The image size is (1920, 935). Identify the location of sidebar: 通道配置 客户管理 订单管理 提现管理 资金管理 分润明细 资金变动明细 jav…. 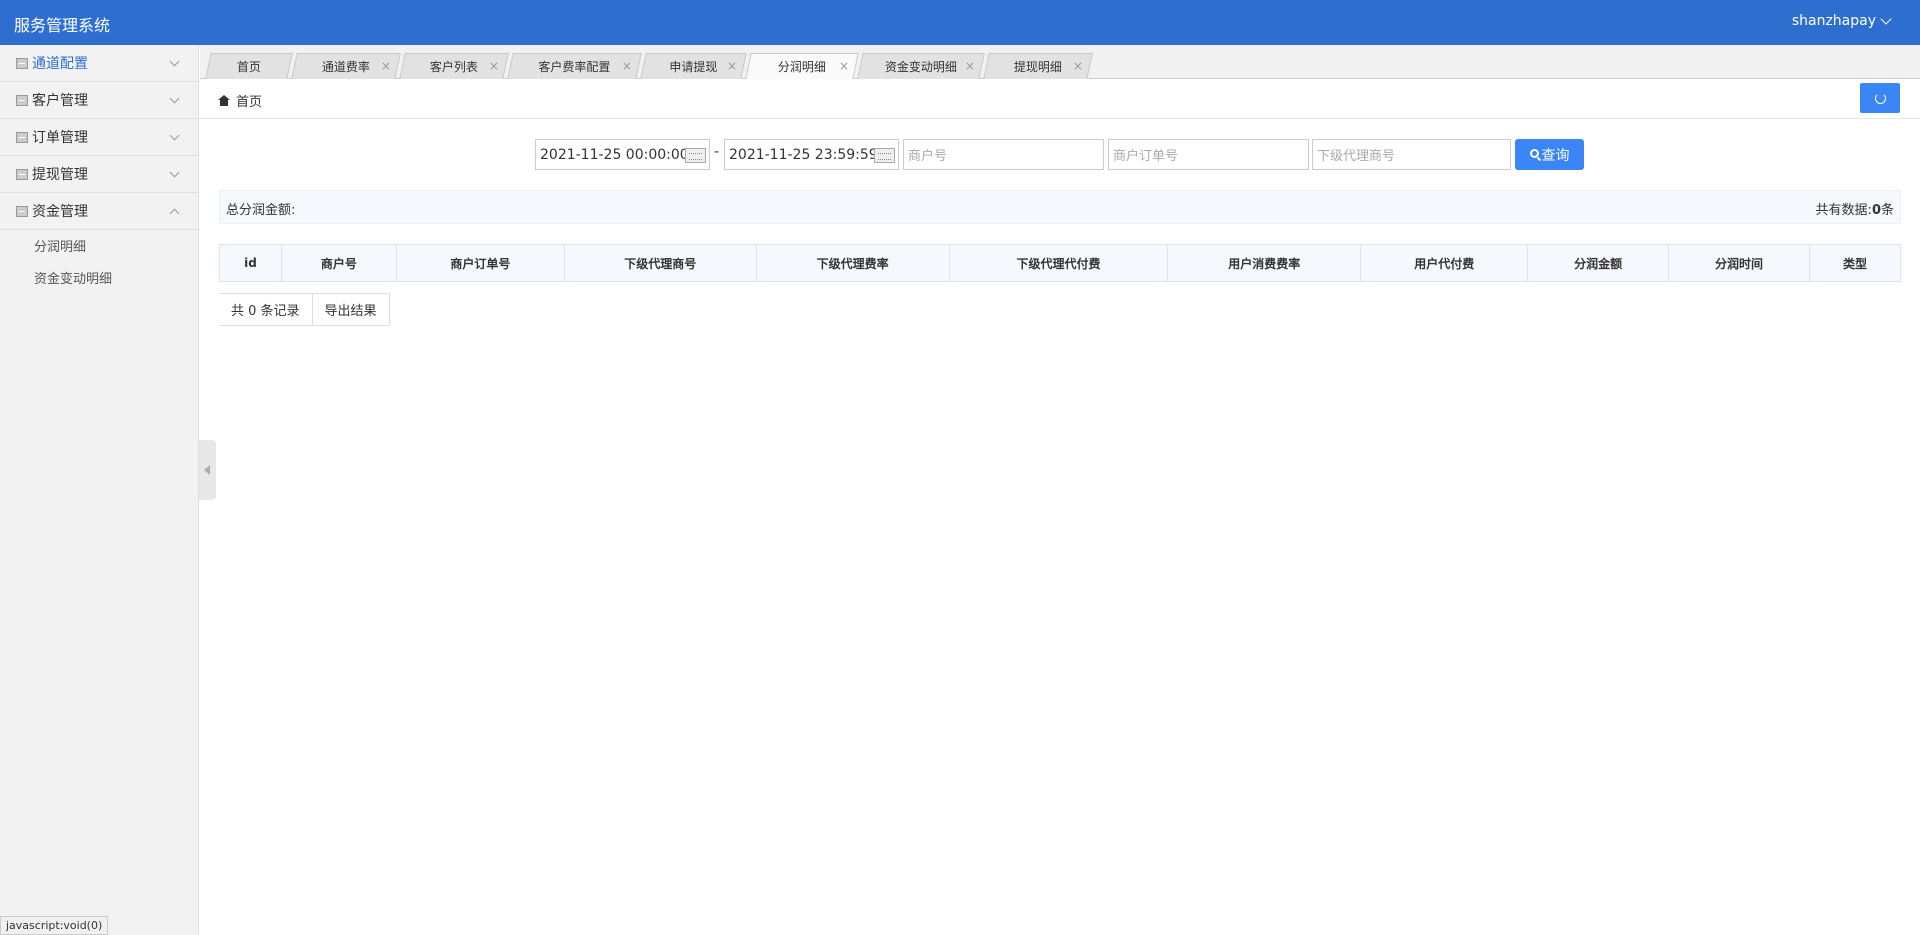
(99, 490).